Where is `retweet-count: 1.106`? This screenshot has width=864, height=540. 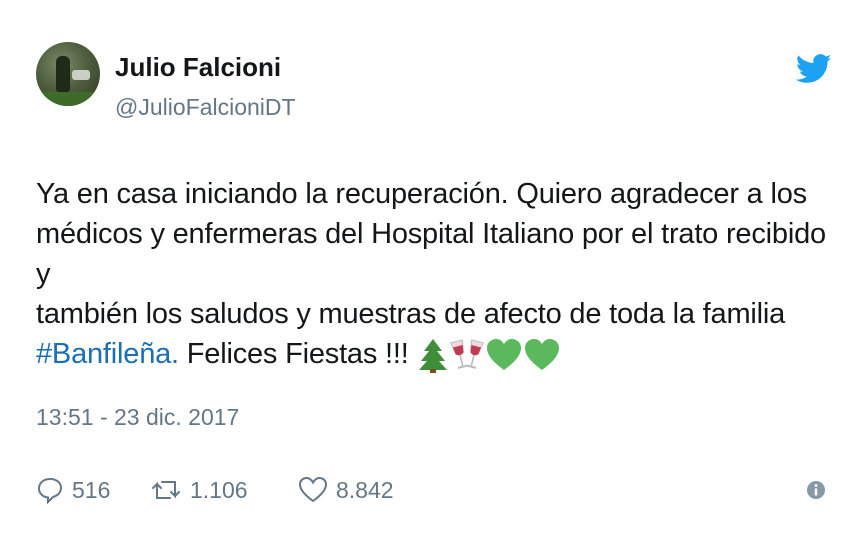
retweet-count: 1.106 is located at coordinates (219, 489).